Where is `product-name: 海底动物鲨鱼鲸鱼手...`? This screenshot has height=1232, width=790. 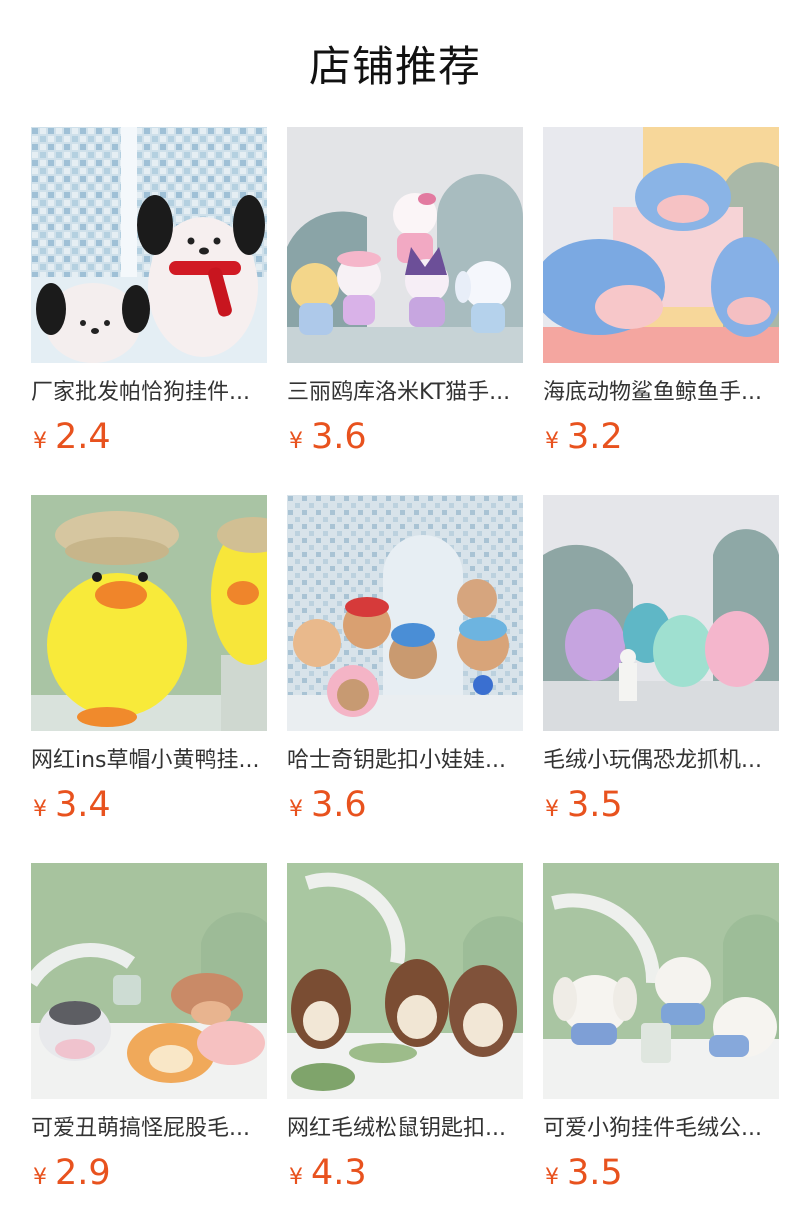
product-name: 海底动物鲨鱼鲸鱼手... is located at coordinates (661, 393).